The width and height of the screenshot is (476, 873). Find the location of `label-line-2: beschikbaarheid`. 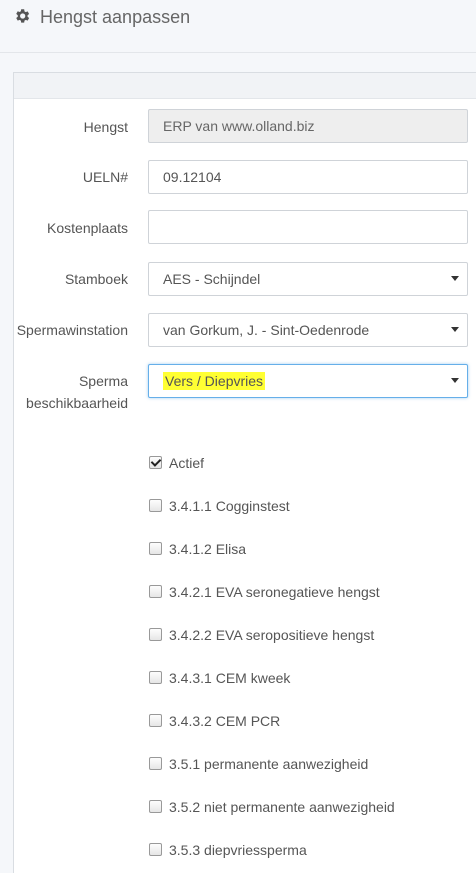

label-line-2: beschikbaarheid is located at coordinates (77, 403).